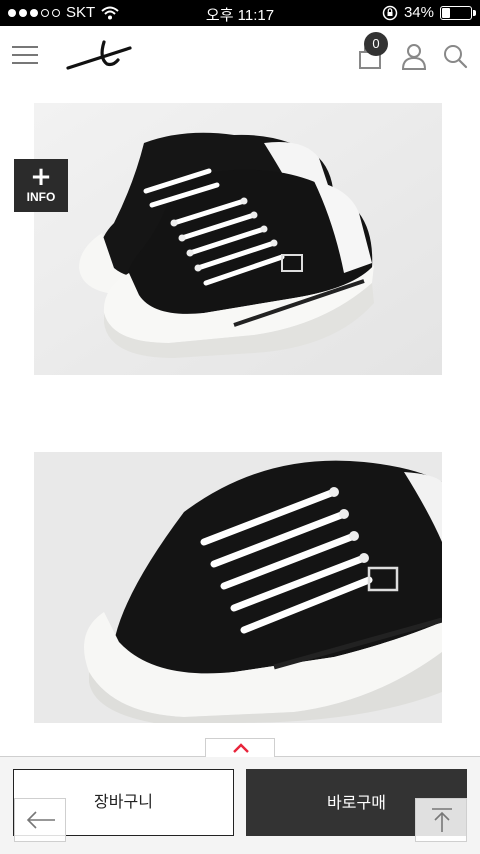  Describe the element at coordinates (414, 56) in the screenshot. I see `user-icon` at that location.